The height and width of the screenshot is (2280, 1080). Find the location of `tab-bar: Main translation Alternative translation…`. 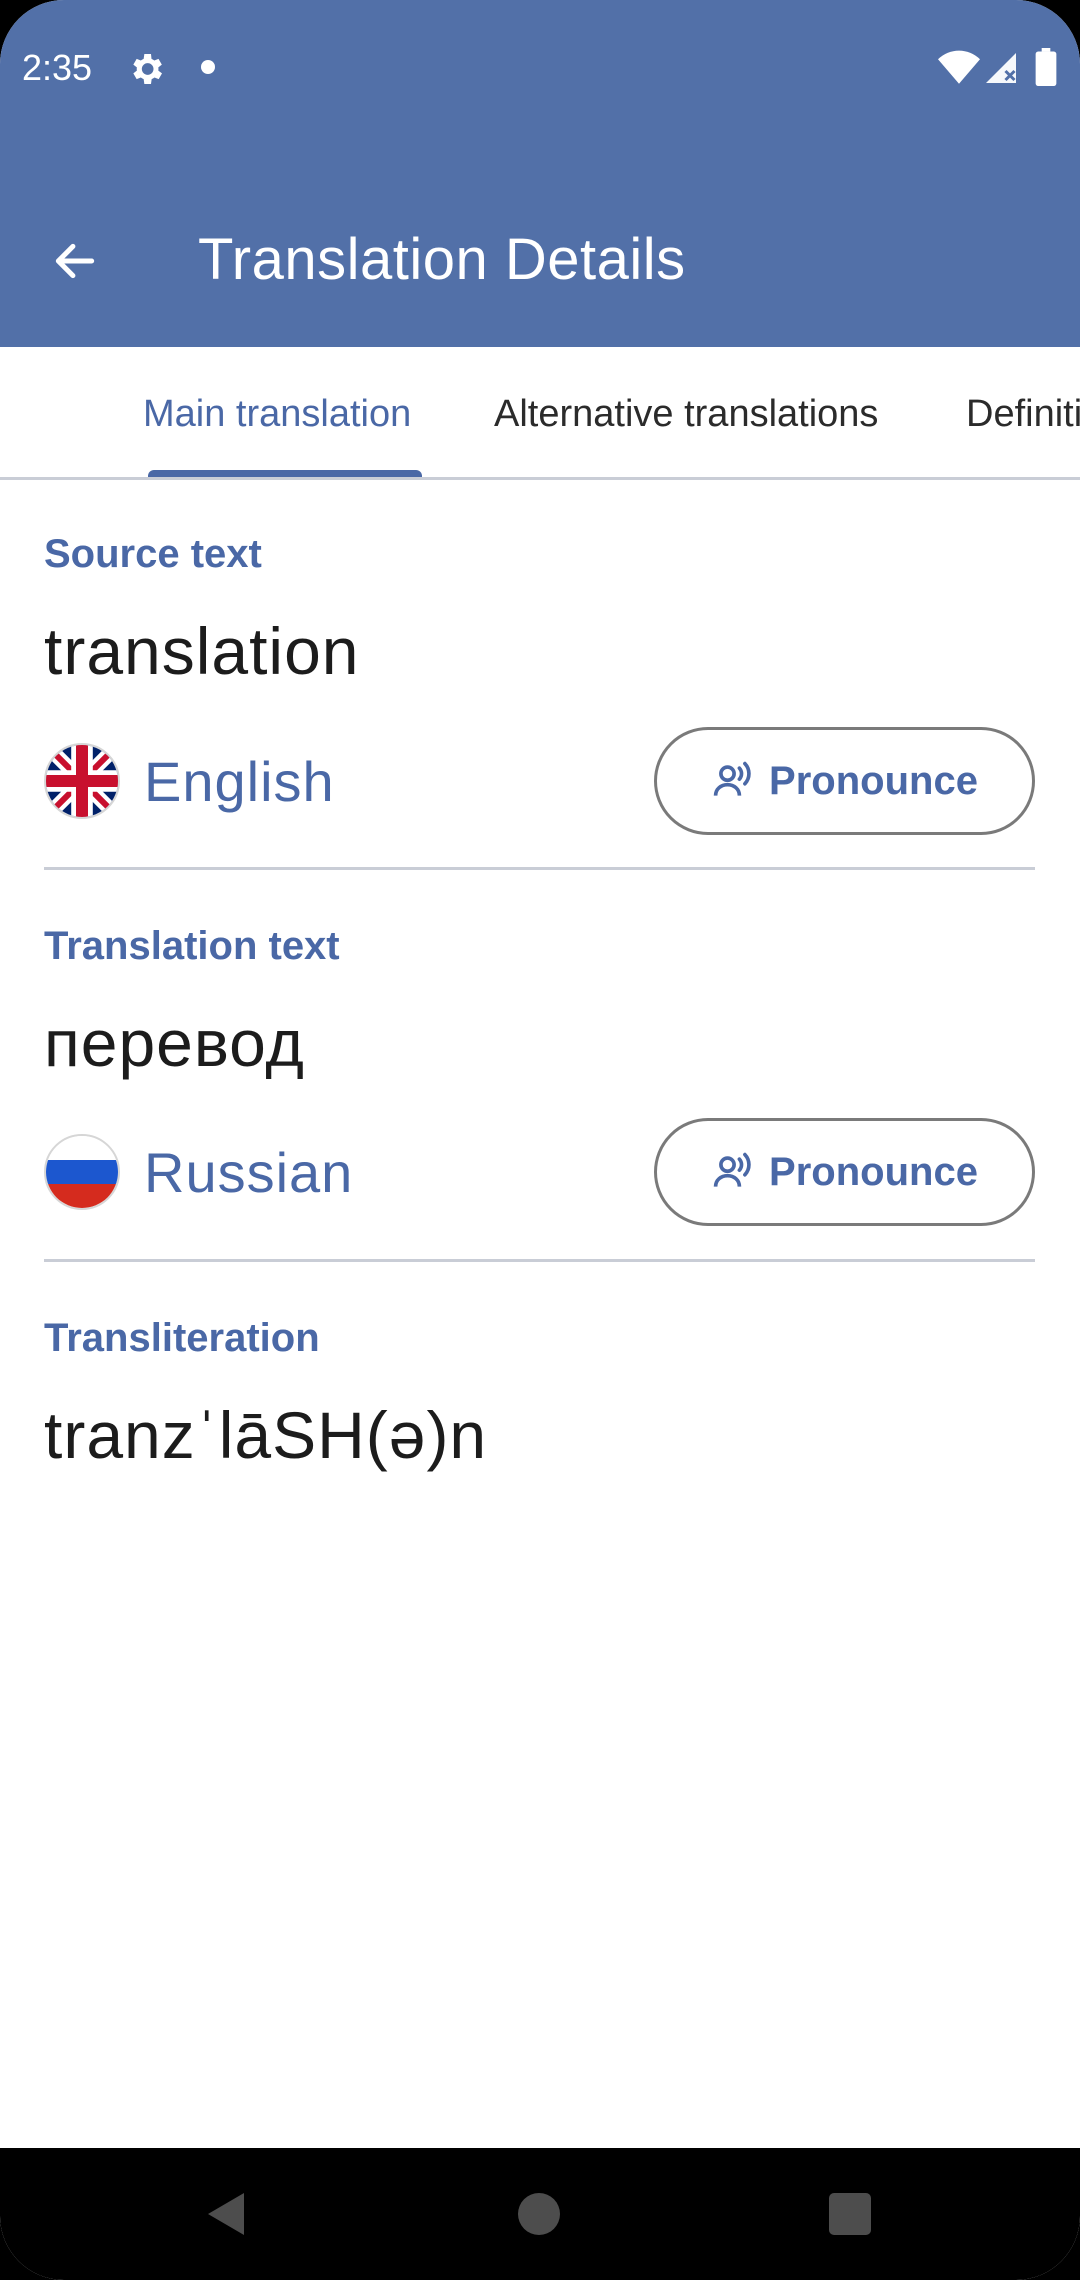

tab-bar: Main translation Alternative translation… is located at coordinates (540, 413).